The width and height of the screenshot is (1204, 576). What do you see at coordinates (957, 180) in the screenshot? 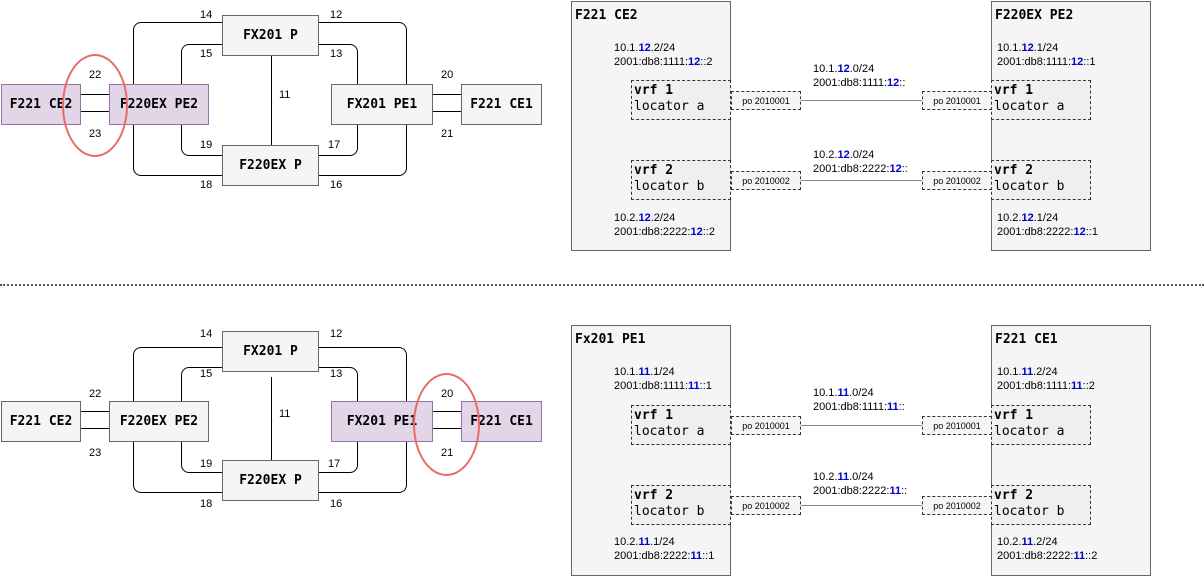
I see `right-po-2: po 2010002` at bounding box center [957, 180].